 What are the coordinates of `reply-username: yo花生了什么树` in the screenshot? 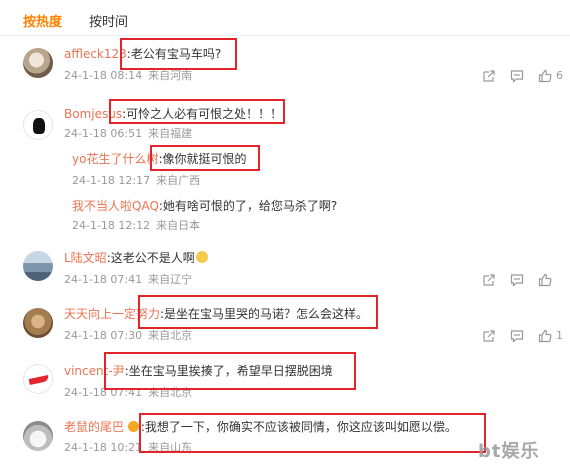 It's located at (115, 159).